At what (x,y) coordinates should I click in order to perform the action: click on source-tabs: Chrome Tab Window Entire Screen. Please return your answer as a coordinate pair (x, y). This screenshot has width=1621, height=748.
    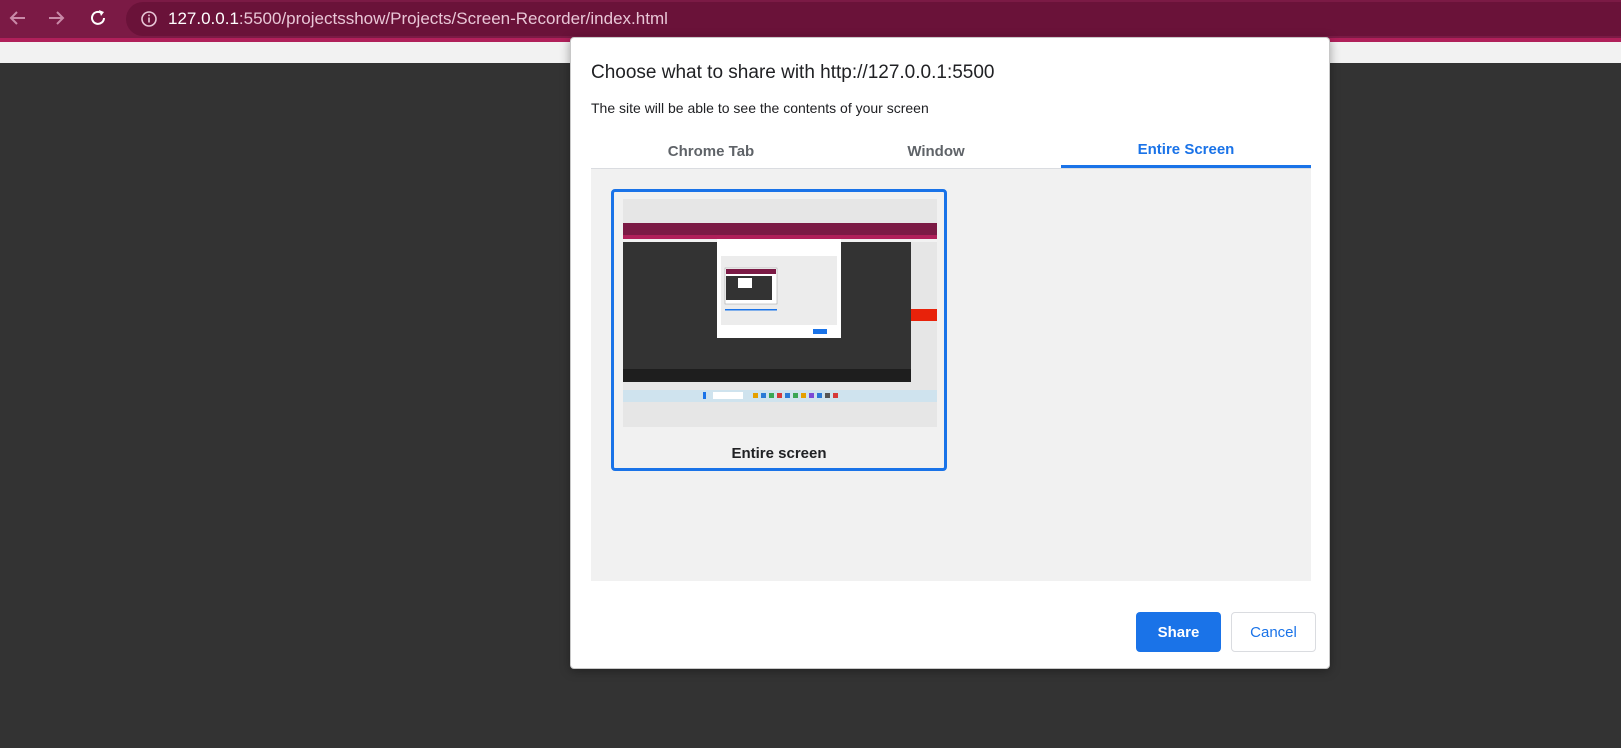
    Looking at the image, I should click on (951, 151).